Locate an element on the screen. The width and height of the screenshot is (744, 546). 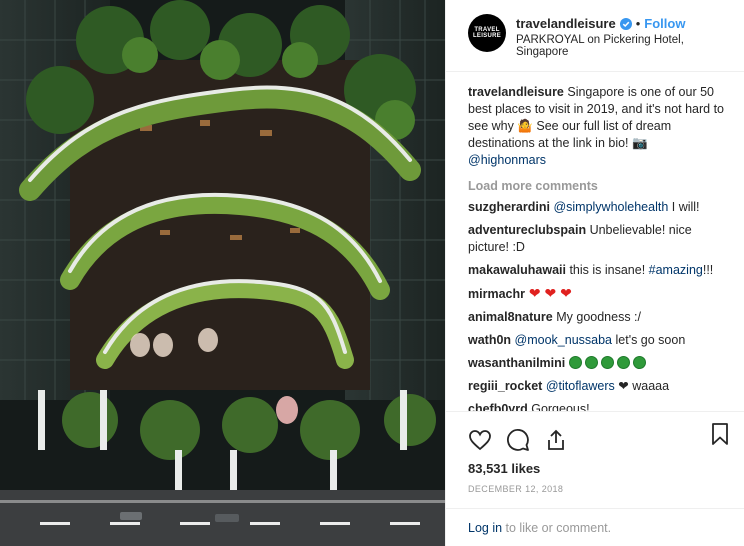
comment-text-tail: !!! is located at coordinates (708, 270).